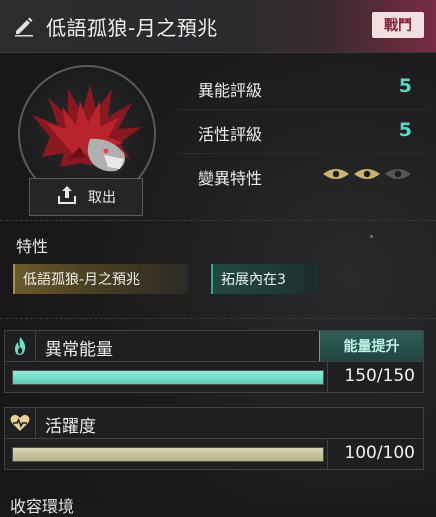 This screenshot has width=436, height=517. Describe the element at coordinates (20, 346) in the screenshot. I see `flame-icon` at that location.